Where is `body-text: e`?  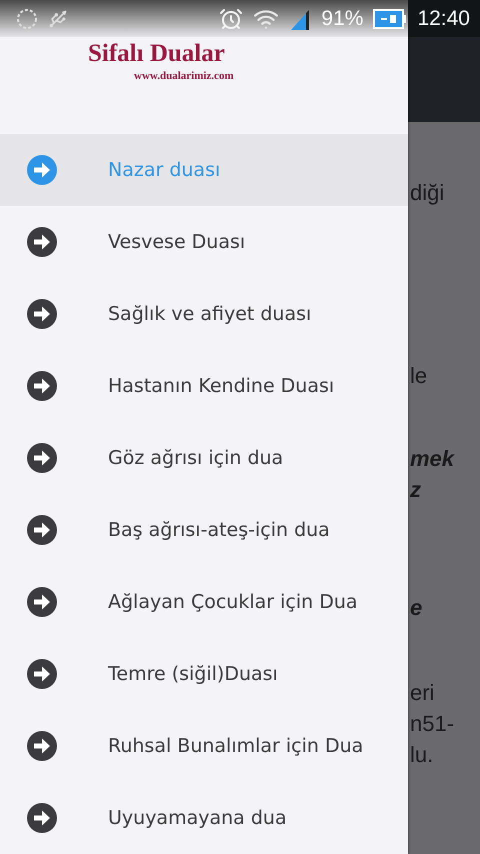 body-text: e is located at coordinates (417, 608).